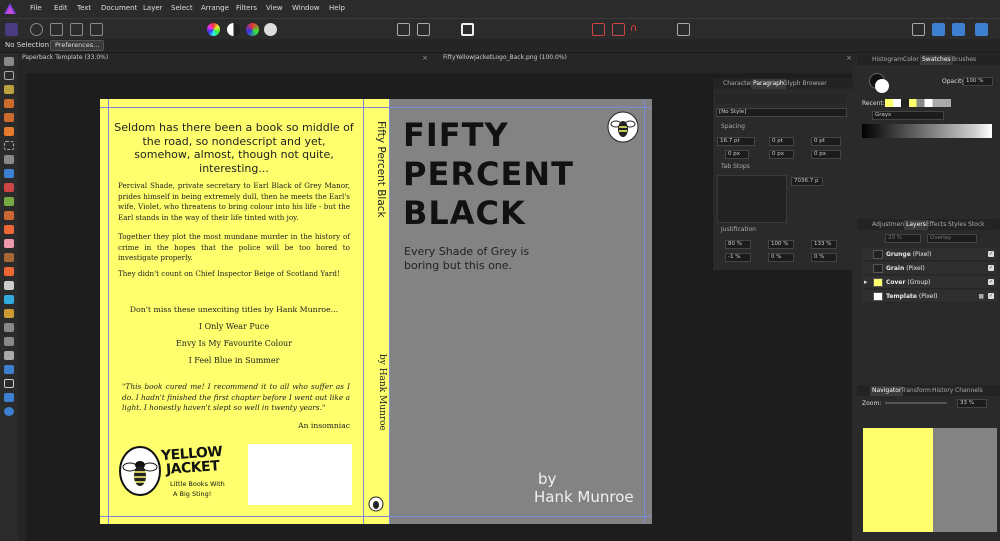 The image size is (1000, 541). I want to click on opacity-field: 100 %, so click(978, 81).